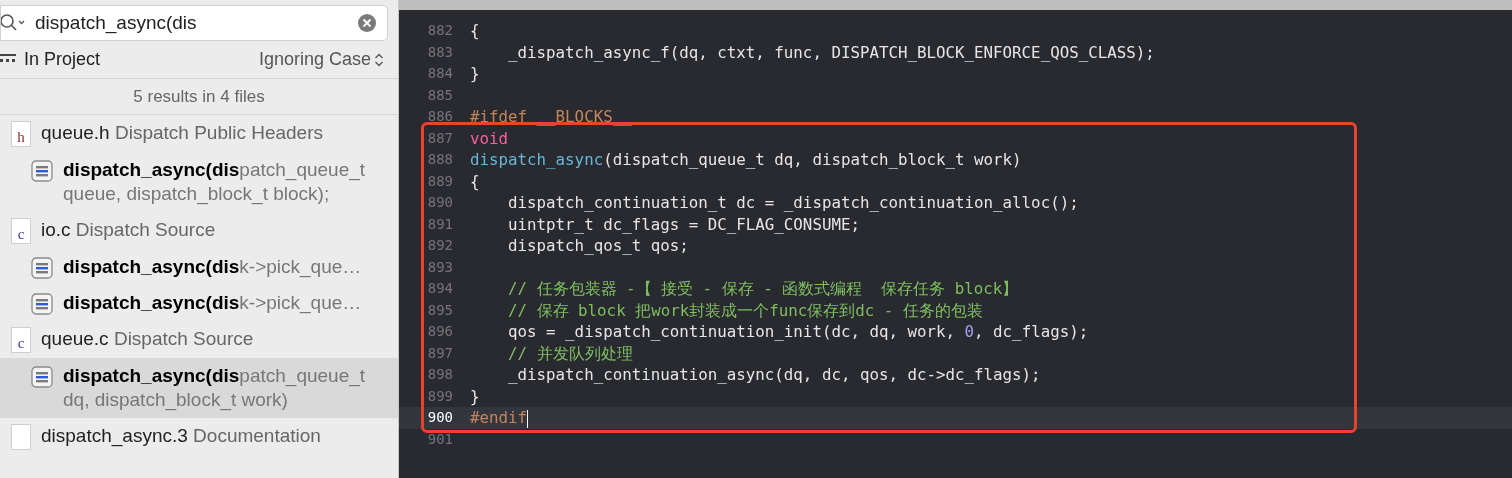 This screenshot has height=478, width=1512. Describe the element at coordinates (499, 418) in the screenshot. I see `code-line: #endif` at that location.